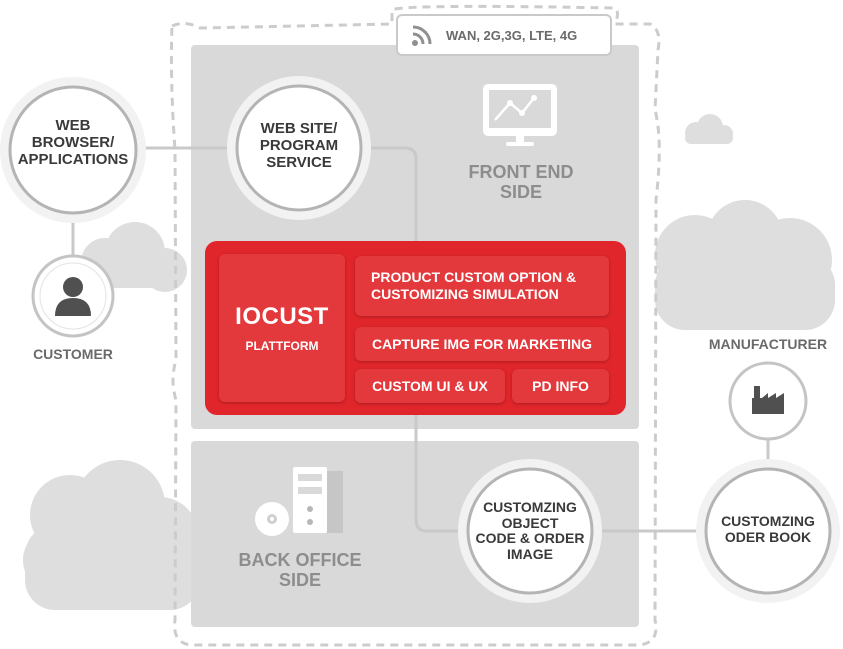 The height and width of the screenshot is (649, 843). What do you see at coordinates (530, 531) in the screenshot?
I see `customizing-object-label: CUSTOMZING OBJECT CODE & ORDER IMAGE` at bounding box center [530, 531].